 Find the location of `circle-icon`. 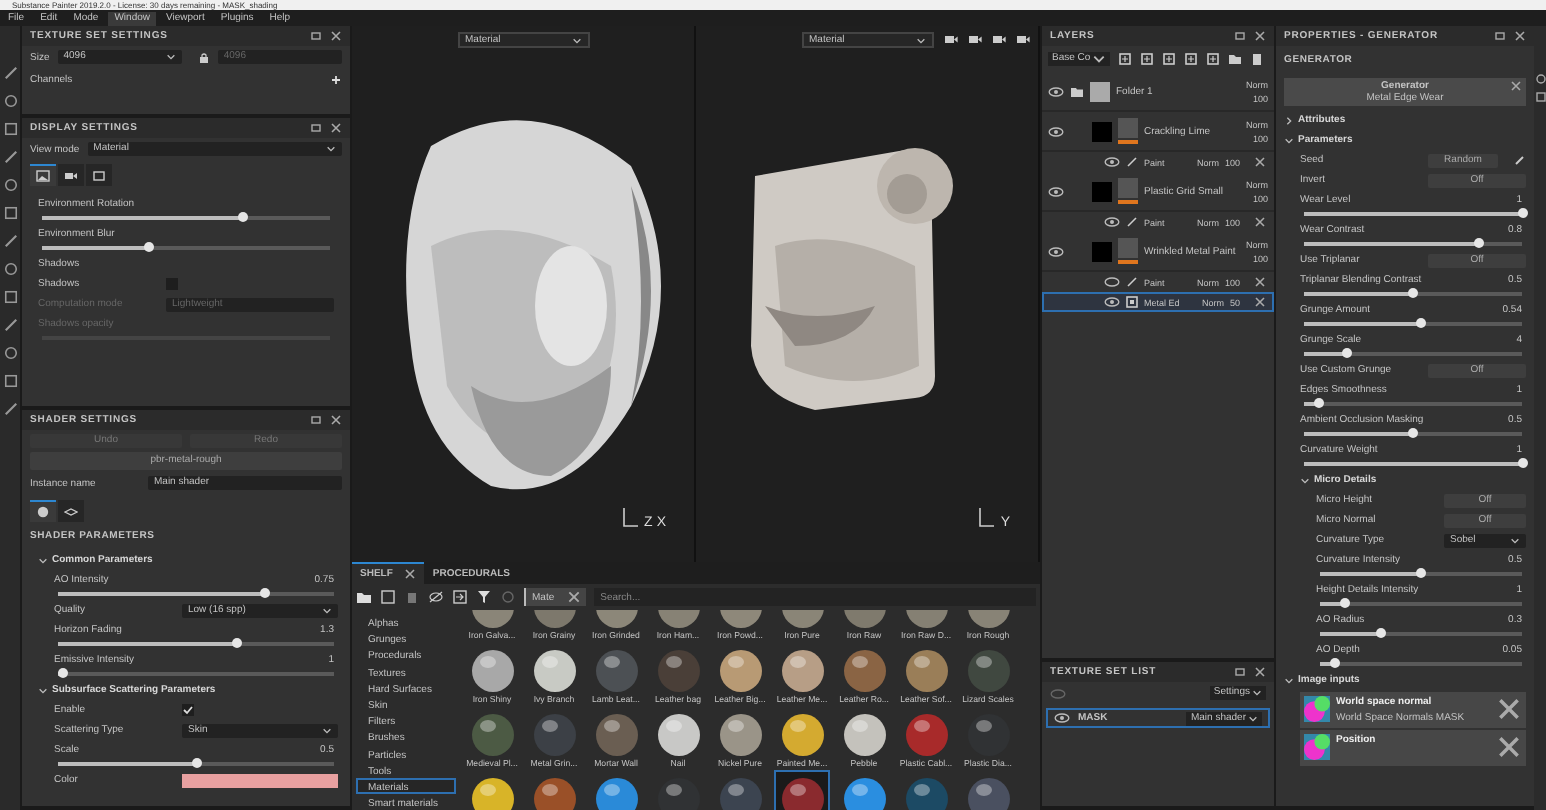

circle-icon is located at coordinates (508, 597).